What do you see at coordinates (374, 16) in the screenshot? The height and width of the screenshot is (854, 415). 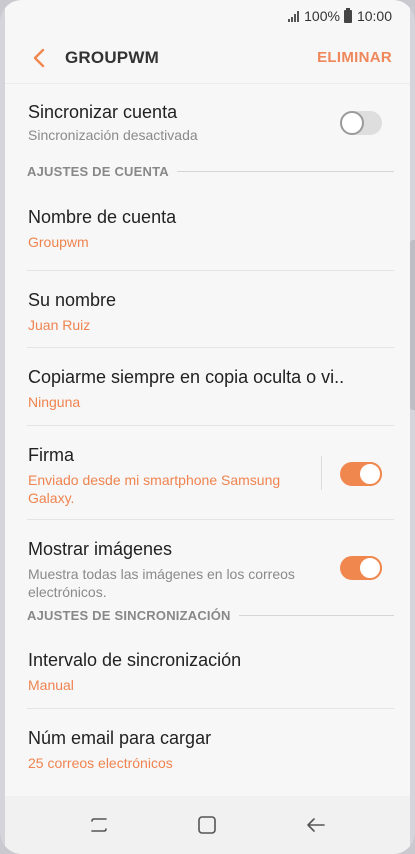 I see `clock: 10:00` at bounding box center [374, 16].